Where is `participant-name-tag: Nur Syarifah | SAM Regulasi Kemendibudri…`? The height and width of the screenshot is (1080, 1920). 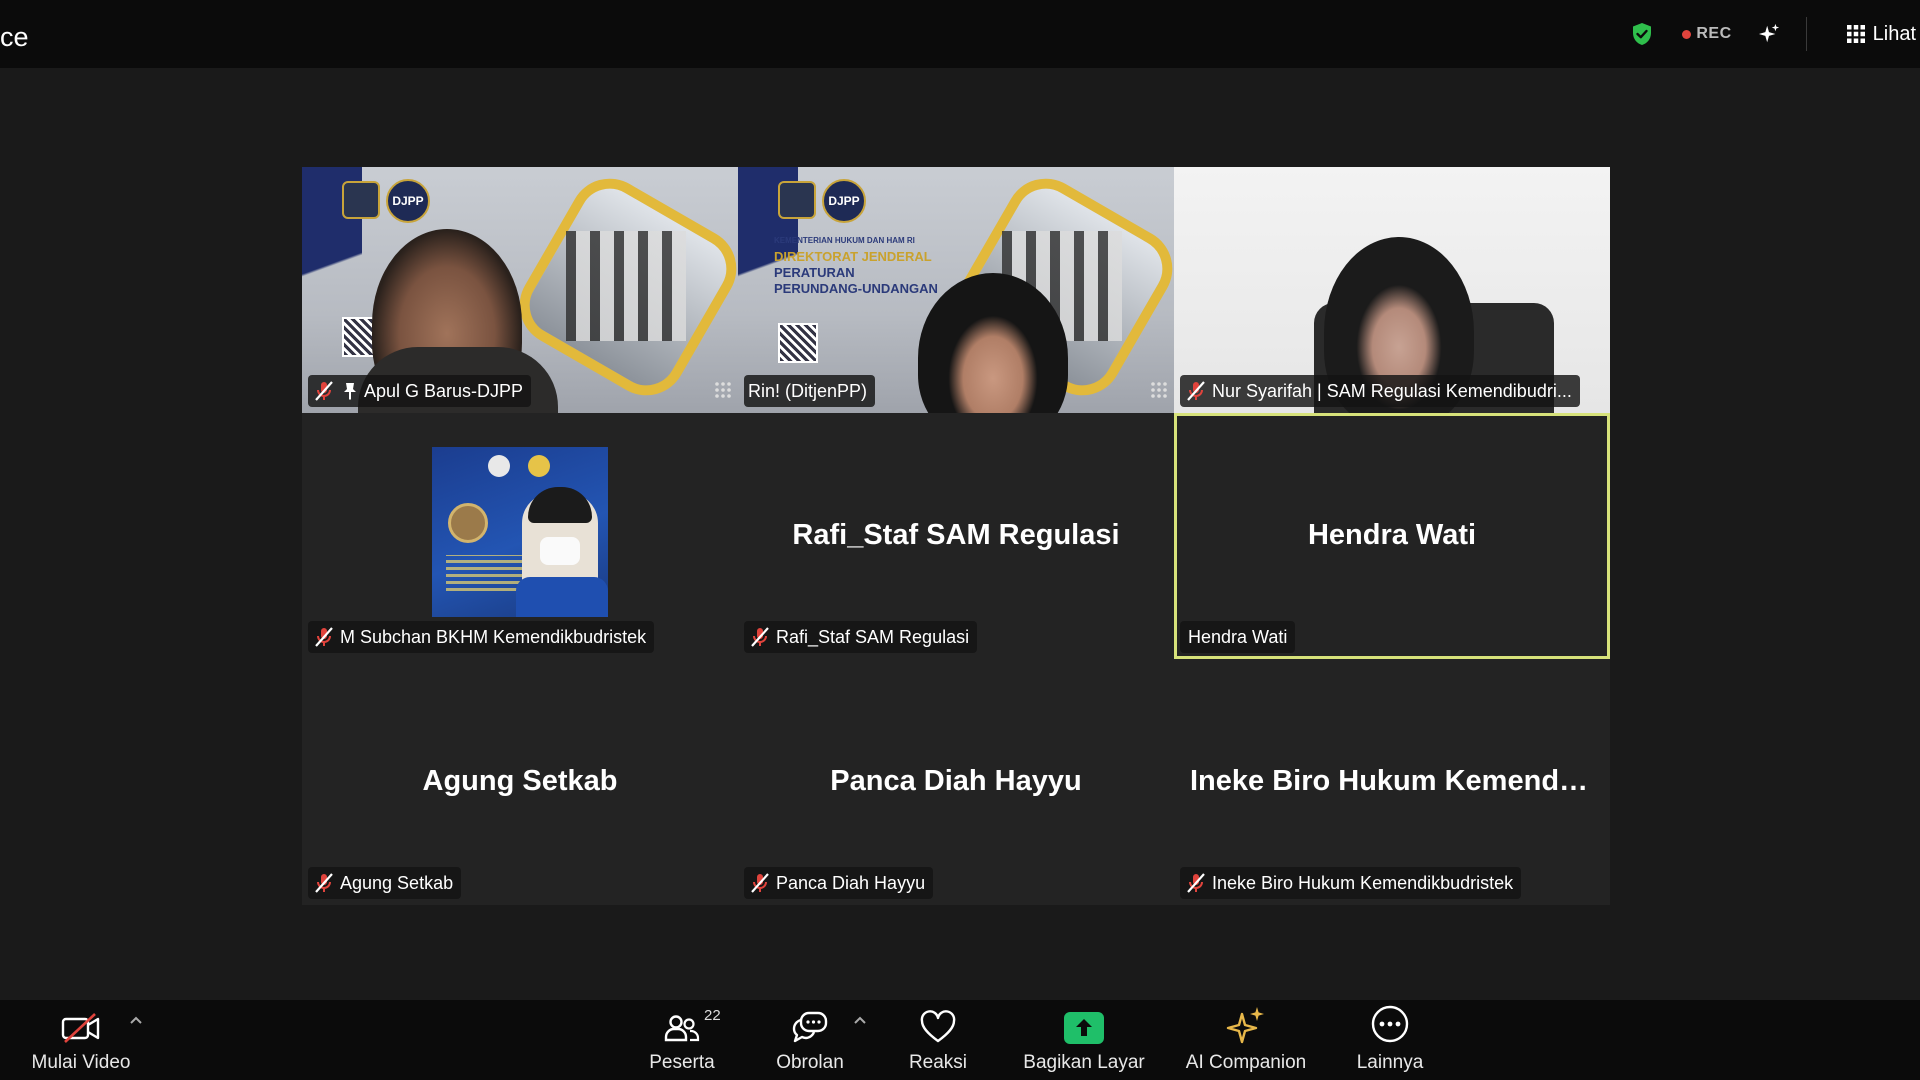
participant-name-tag: Nur Syarifah | SAM Regulasi Kemendibudri… is located at coordinates (1380, 391).